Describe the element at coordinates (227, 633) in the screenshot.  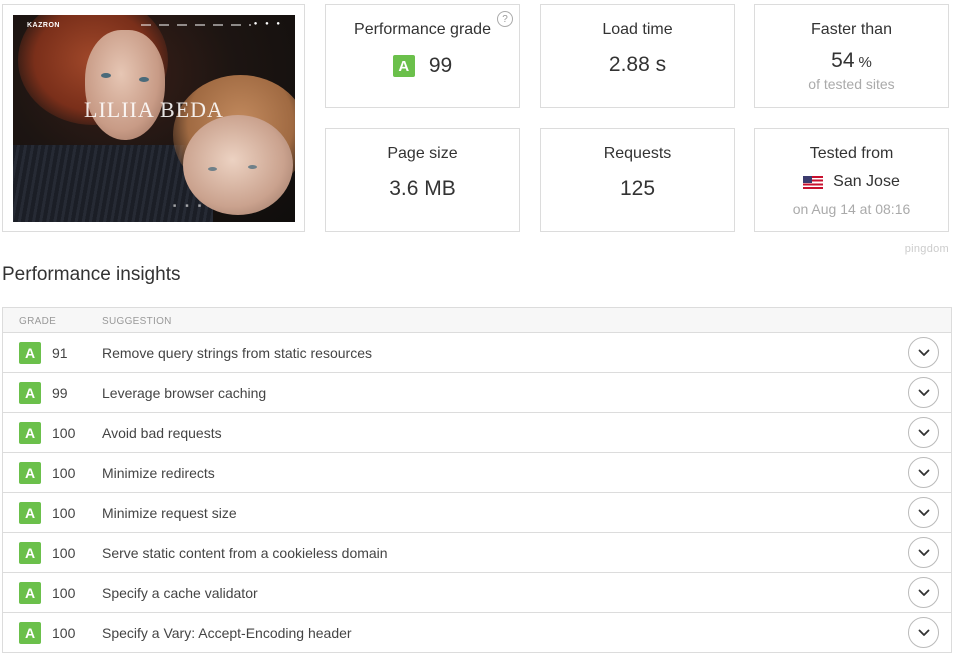
I see `suggestion-text: Specify a Vary: Accept-Encoding header` at that location.